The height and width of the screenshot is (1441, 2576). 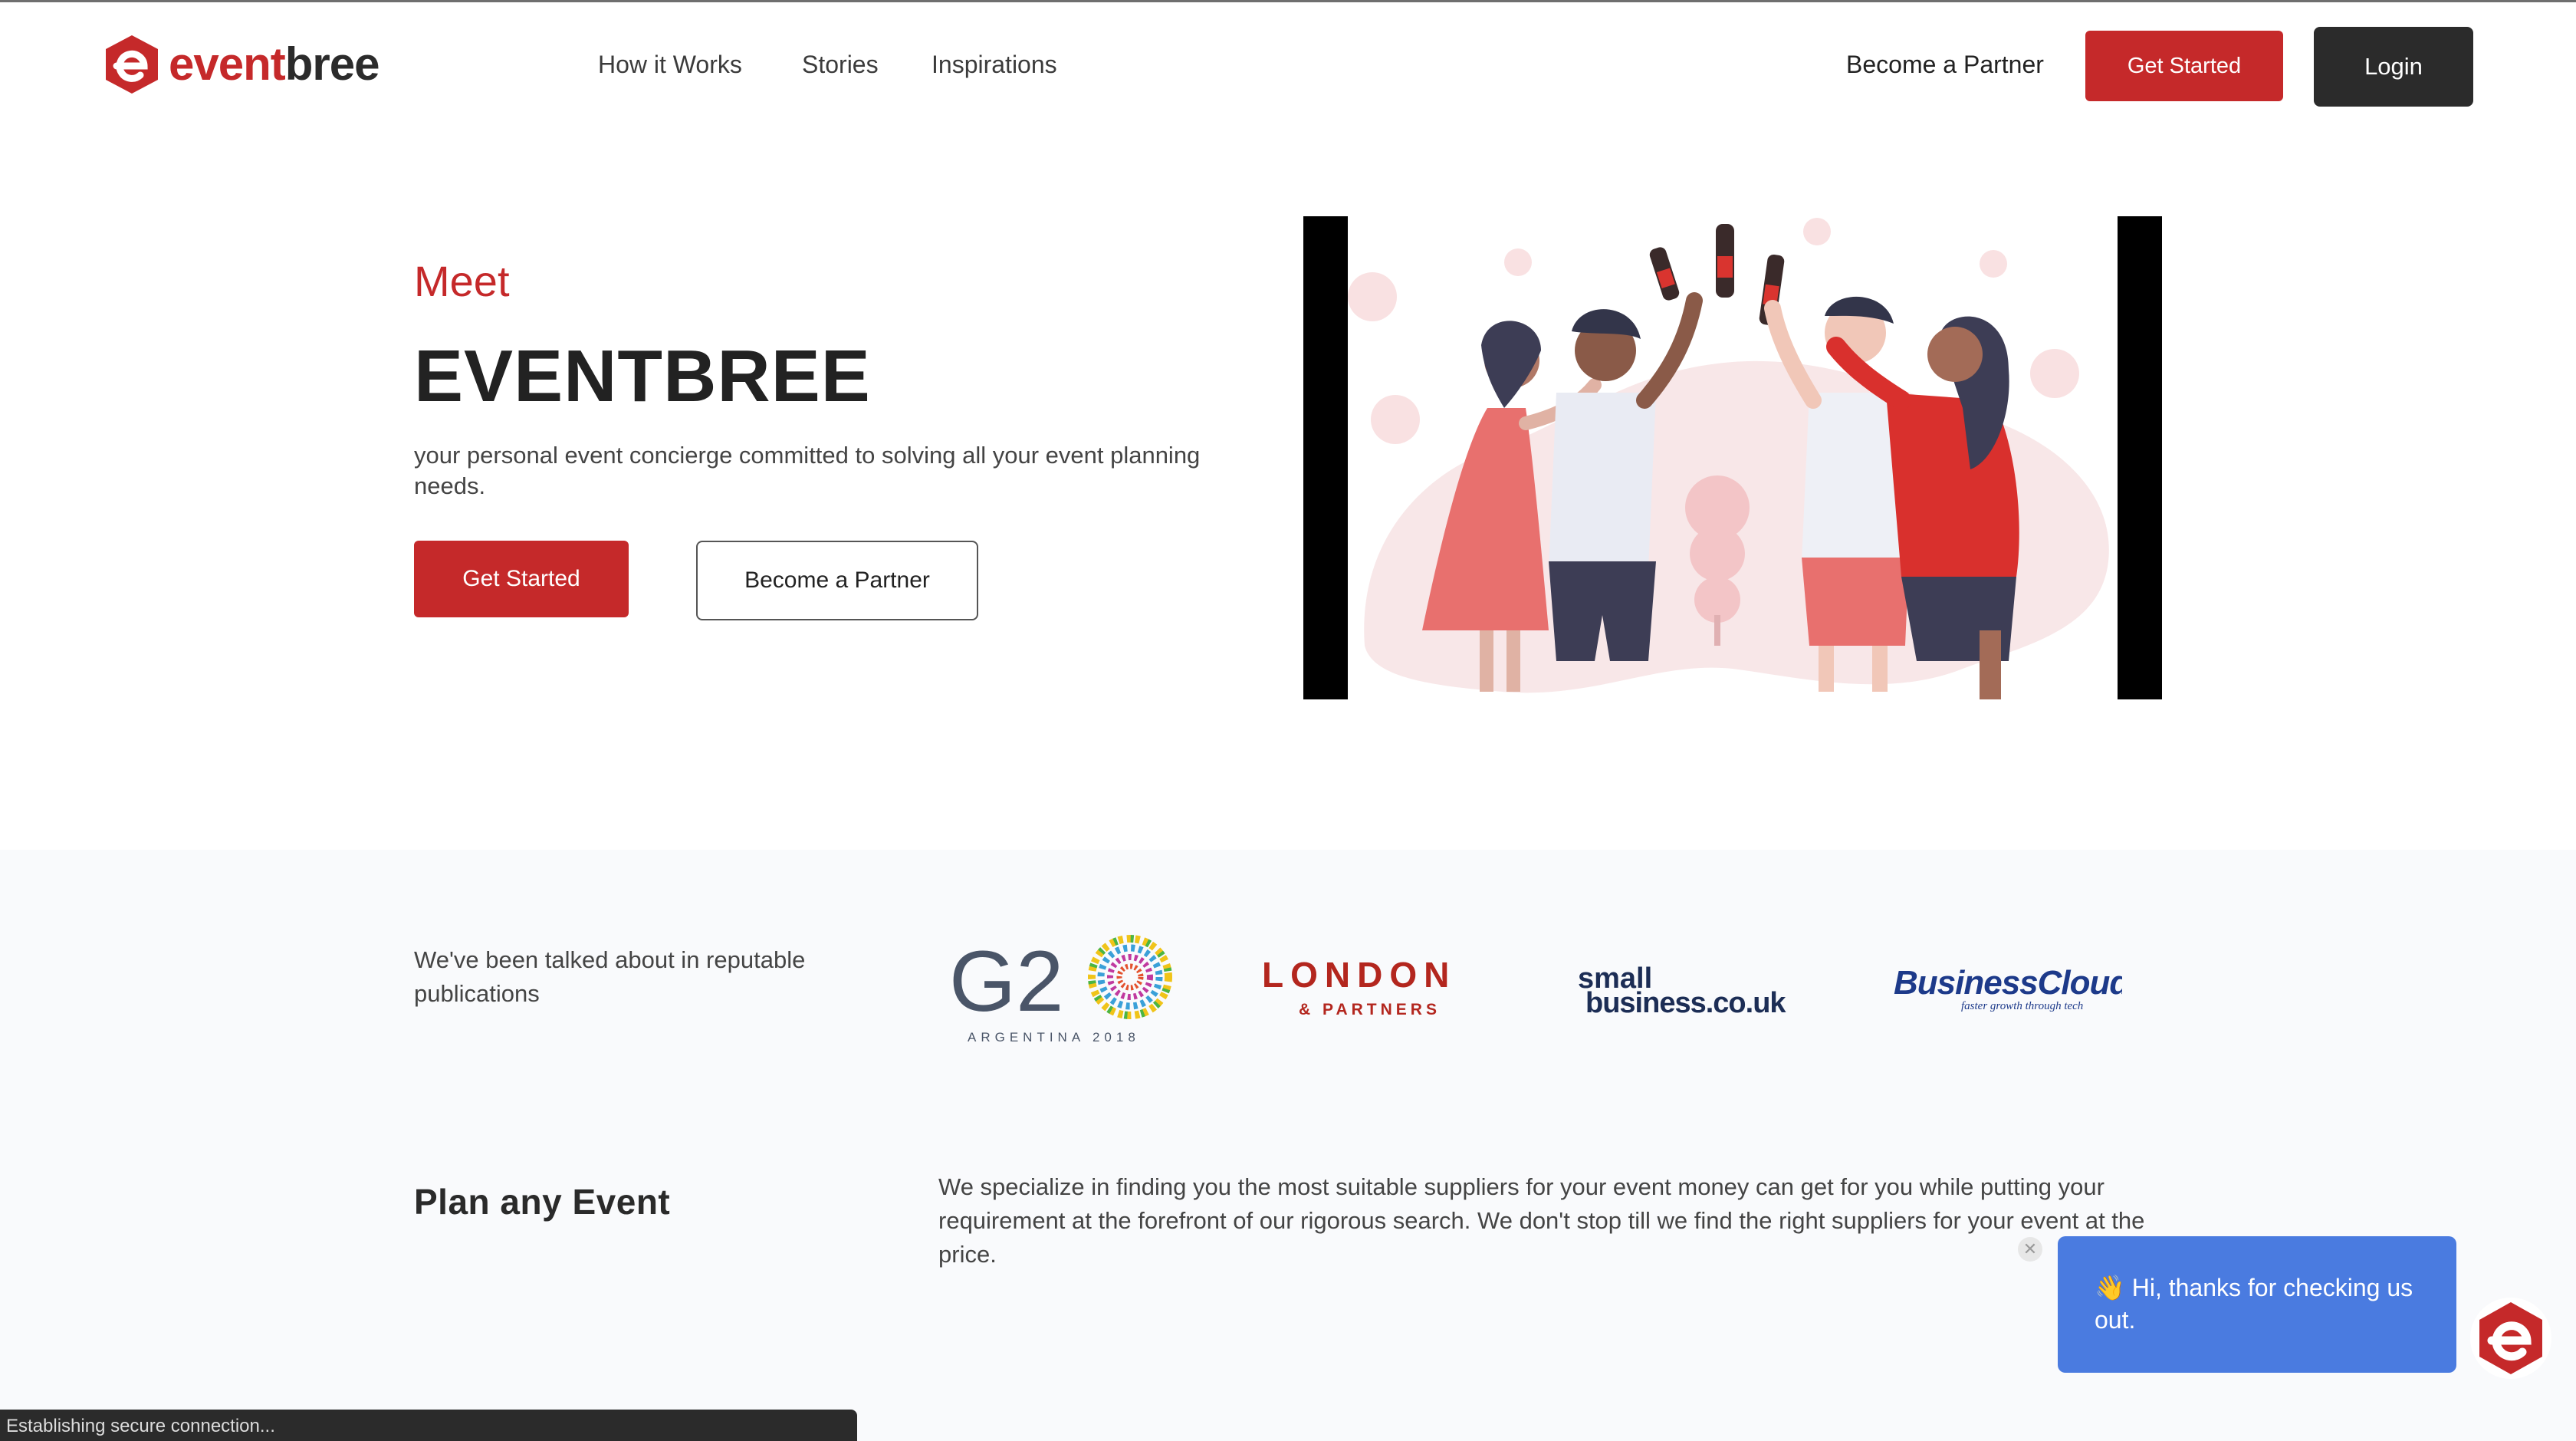 I want to click on nav-get-started-button: Get Started, so click(x=2184, y=66).